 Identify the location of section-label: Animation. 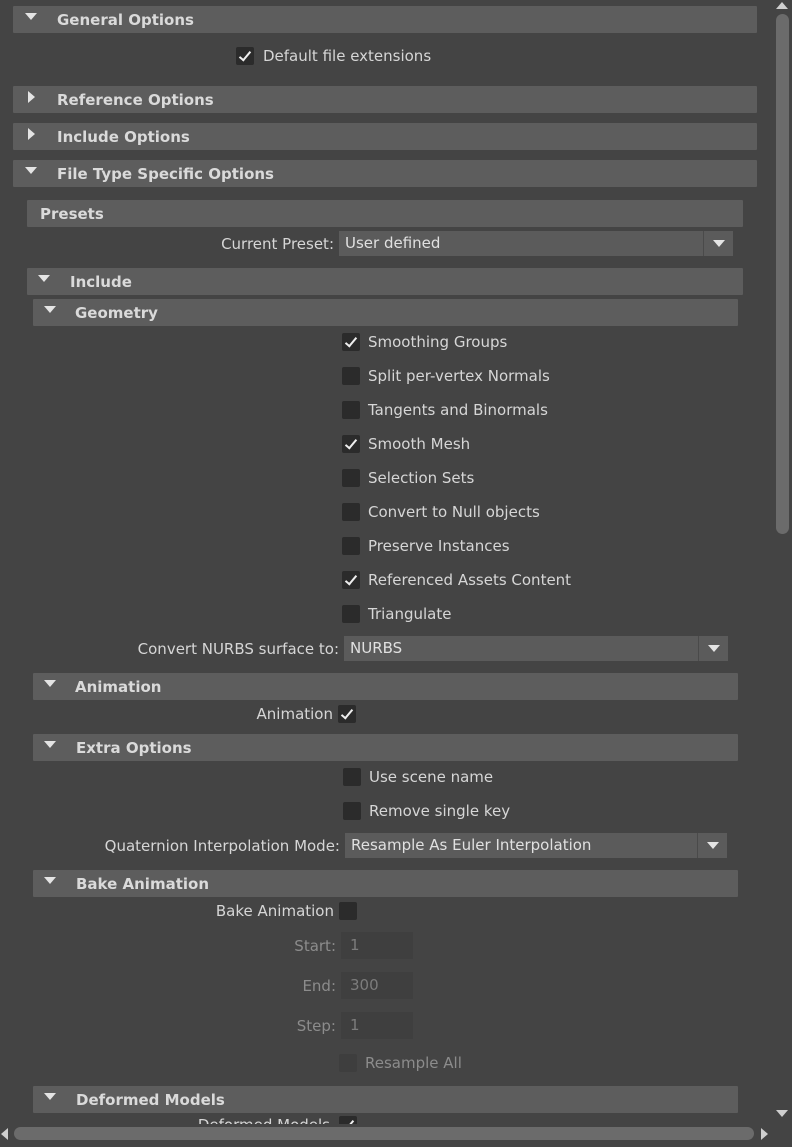
(118, 687).